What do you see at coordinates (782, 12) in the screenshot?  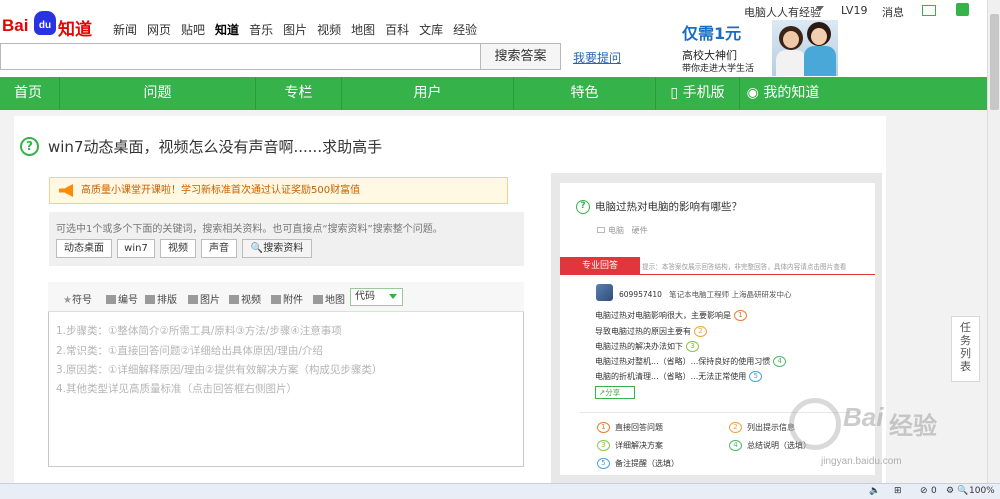 I see `username-link: 电脑人人有经验` at bounding box center [782, 12].